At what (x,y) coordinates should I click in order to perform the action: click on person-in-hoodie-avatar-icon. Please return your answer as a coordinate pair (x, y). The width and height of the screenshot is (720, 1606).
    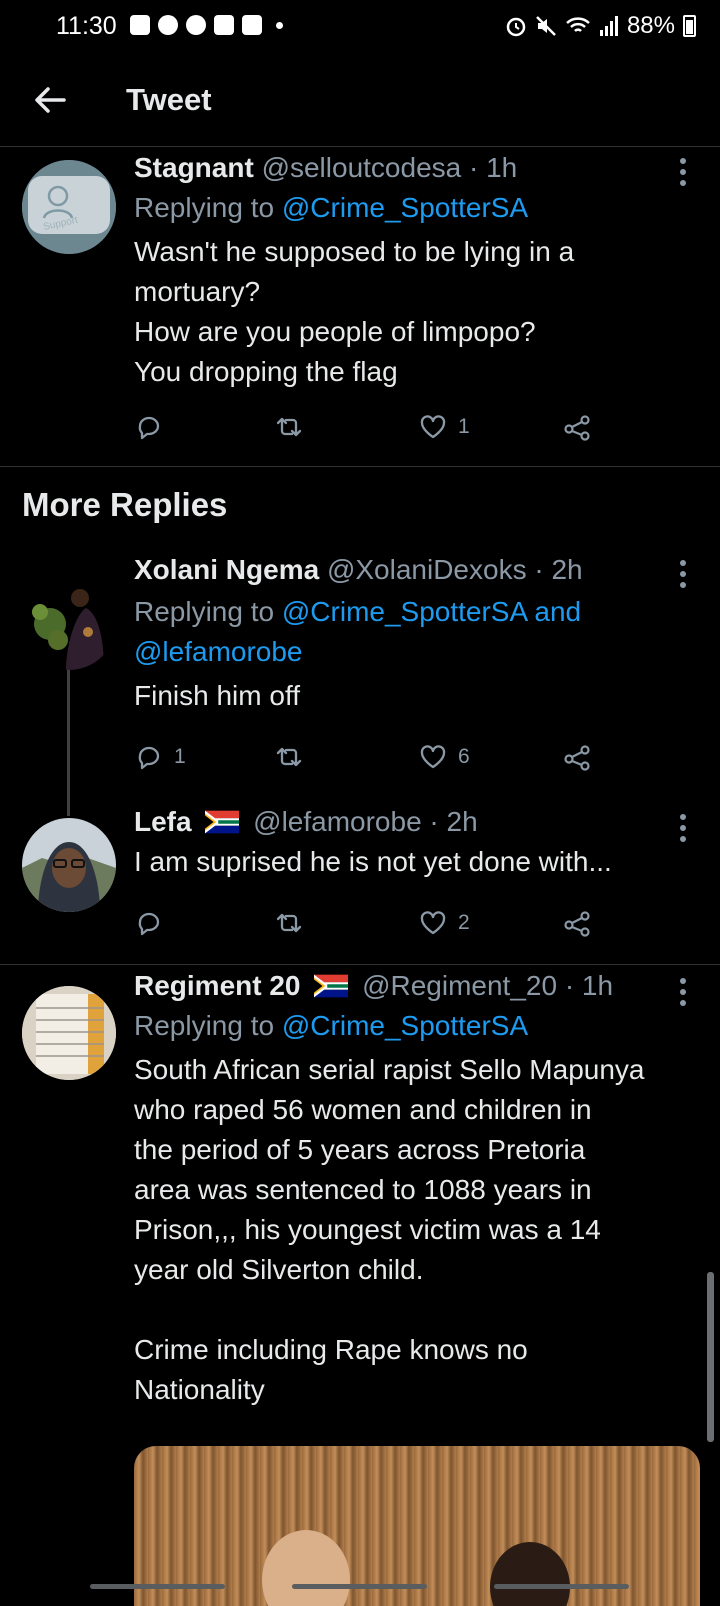
    Looking at the image, I should click on (69, 865).